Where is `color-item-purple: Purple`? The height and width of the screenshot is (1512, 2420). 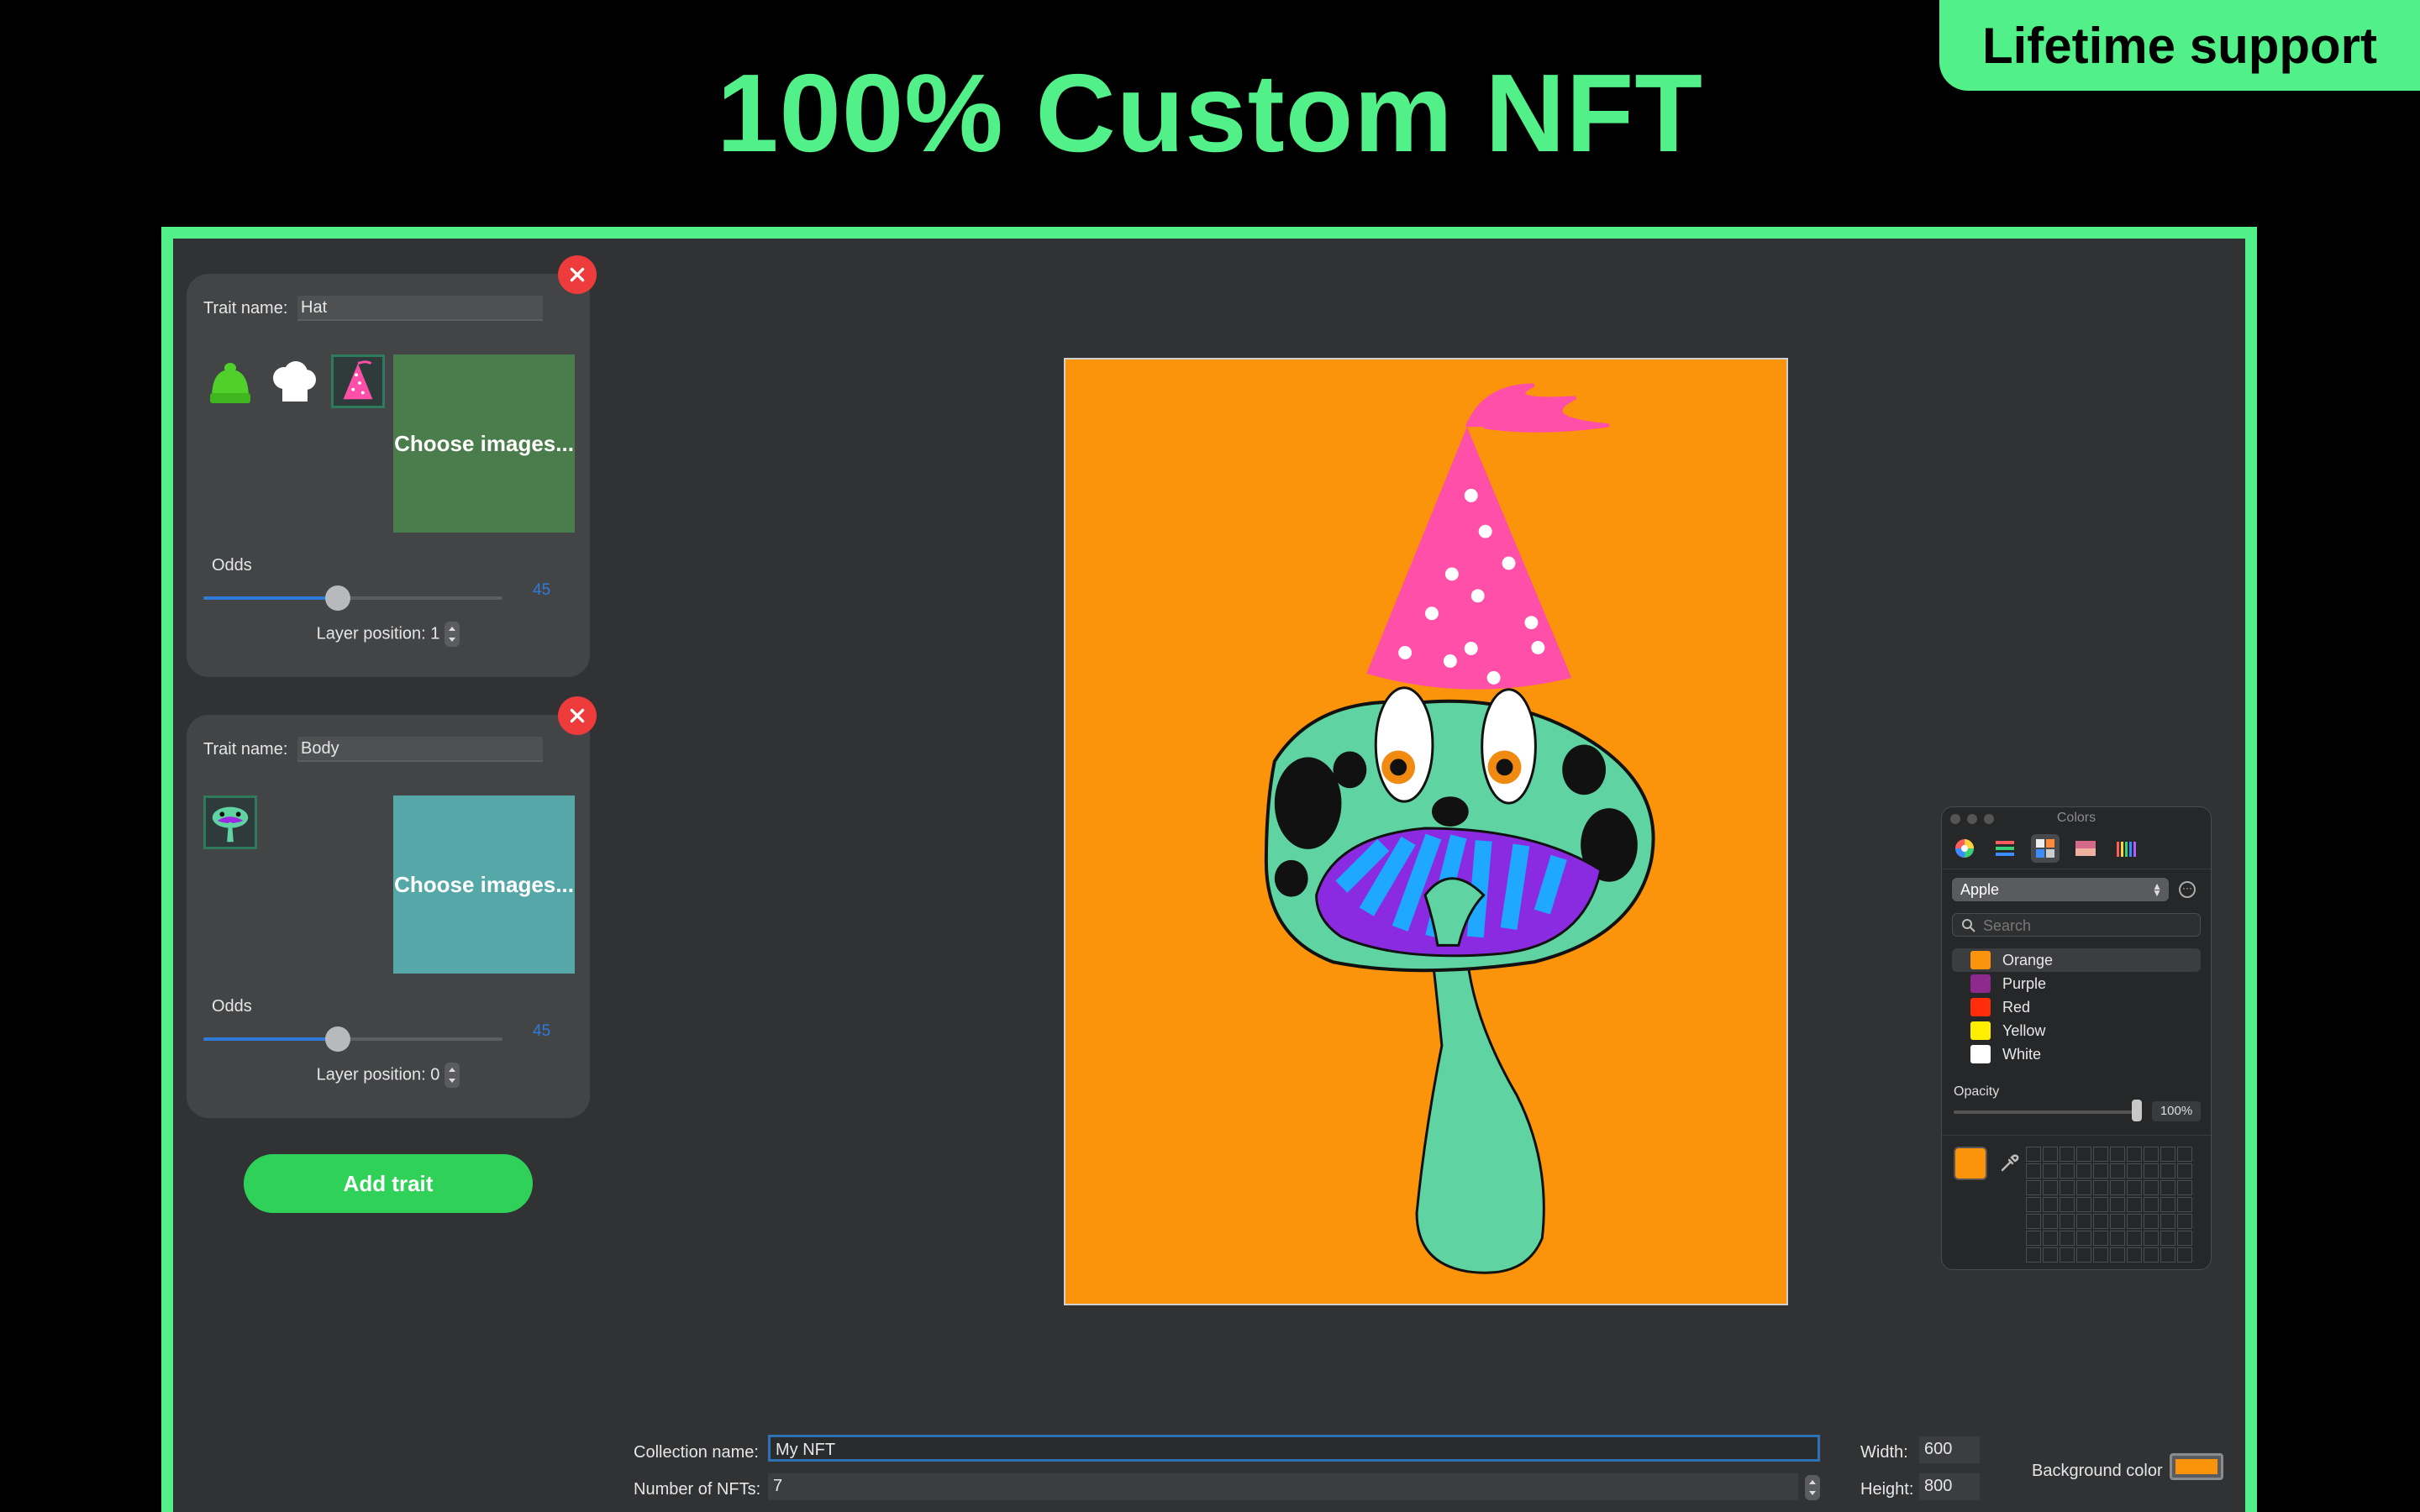
color-item-purple: Purple is located at coordinates (2076, 983).